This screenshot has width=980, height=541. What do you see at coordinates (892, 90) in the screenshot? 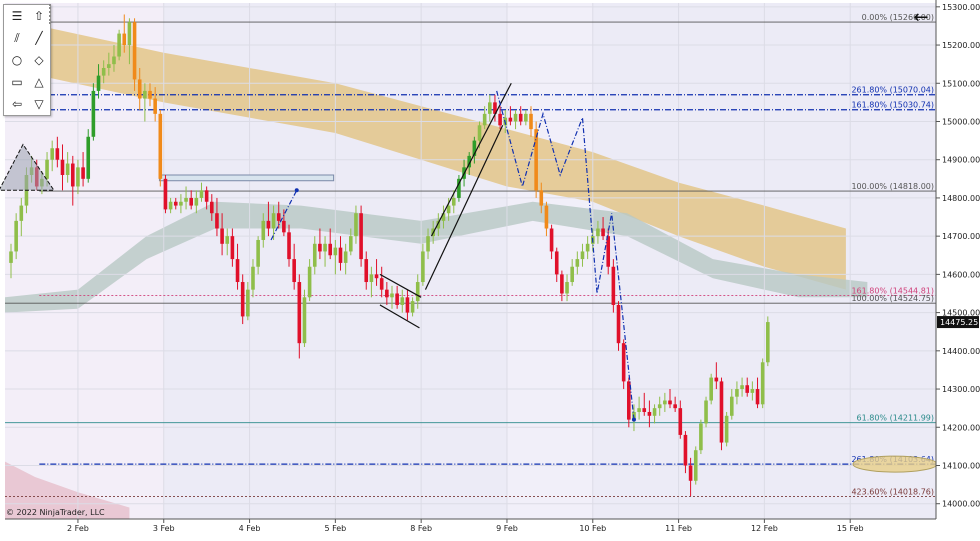
I see `fib-level-label: 261.80% (15070.04)` at bounding box center [892, 90].